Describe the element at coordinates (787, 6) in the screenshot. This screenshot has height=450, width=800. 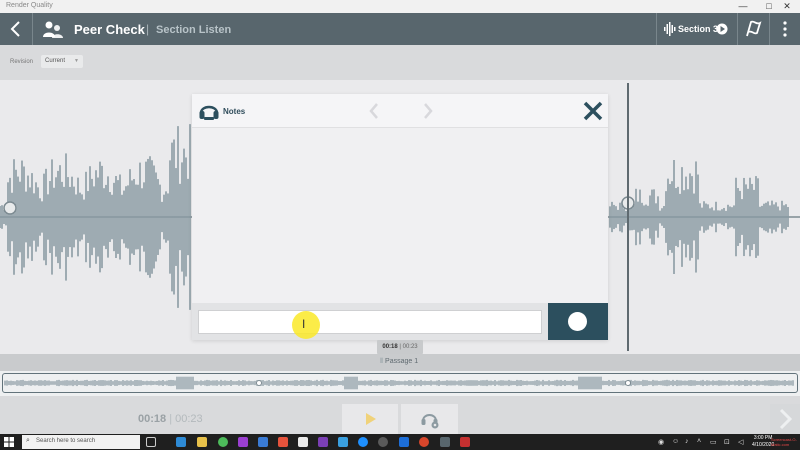
I see `window-close-button: ✕` at that location.